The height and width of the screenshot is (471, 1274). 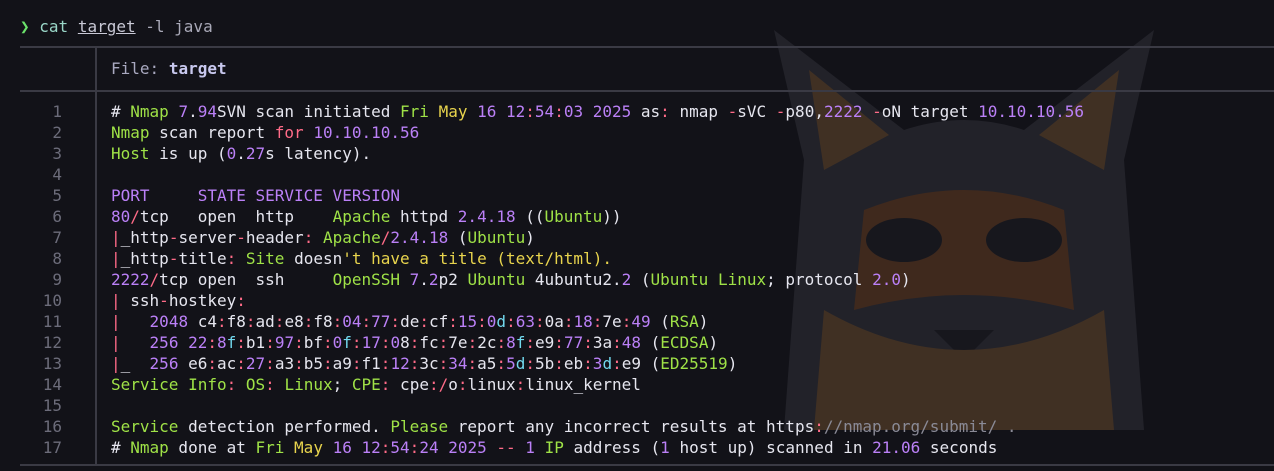 I want to click on code-token: 27, so click(x=255, y=363).